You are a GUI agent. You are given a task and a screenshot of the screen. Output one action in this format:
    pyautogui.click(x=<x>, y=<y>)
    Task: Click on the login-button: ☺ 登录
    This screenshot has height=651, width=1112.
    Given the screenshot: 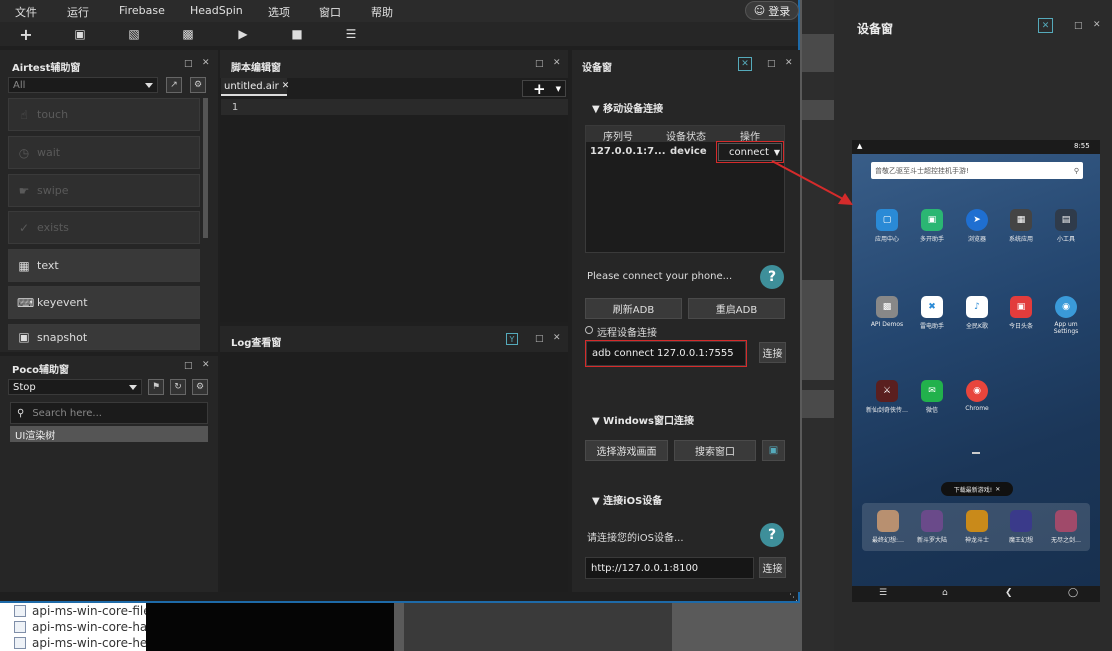 What is the action you would take?
    pyautogui.click(x=772, y=10)
    